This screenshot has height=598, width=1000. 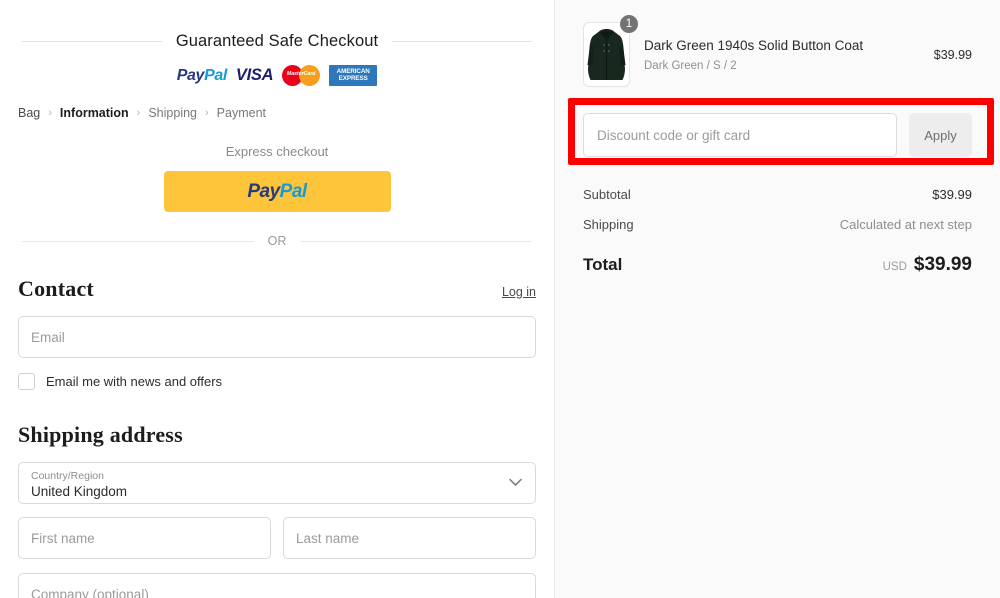 I want to click on shipping-address-heading: Shipping address, so click(x=100, y=434).